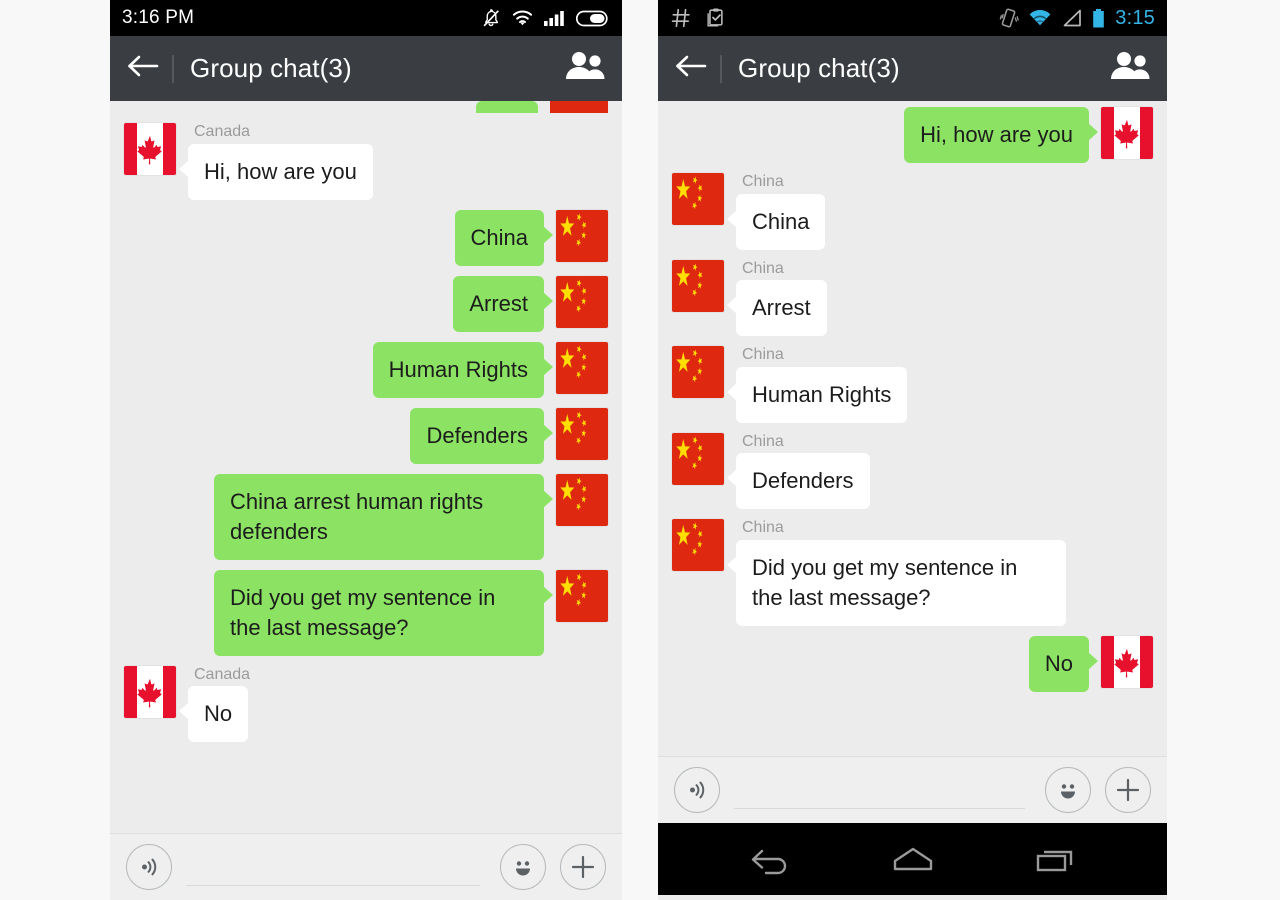 Image resolution: width=1280 pixels, height=900 pixels. I want to click on message-column: Canada Hi, how are you, so click(276, 161).